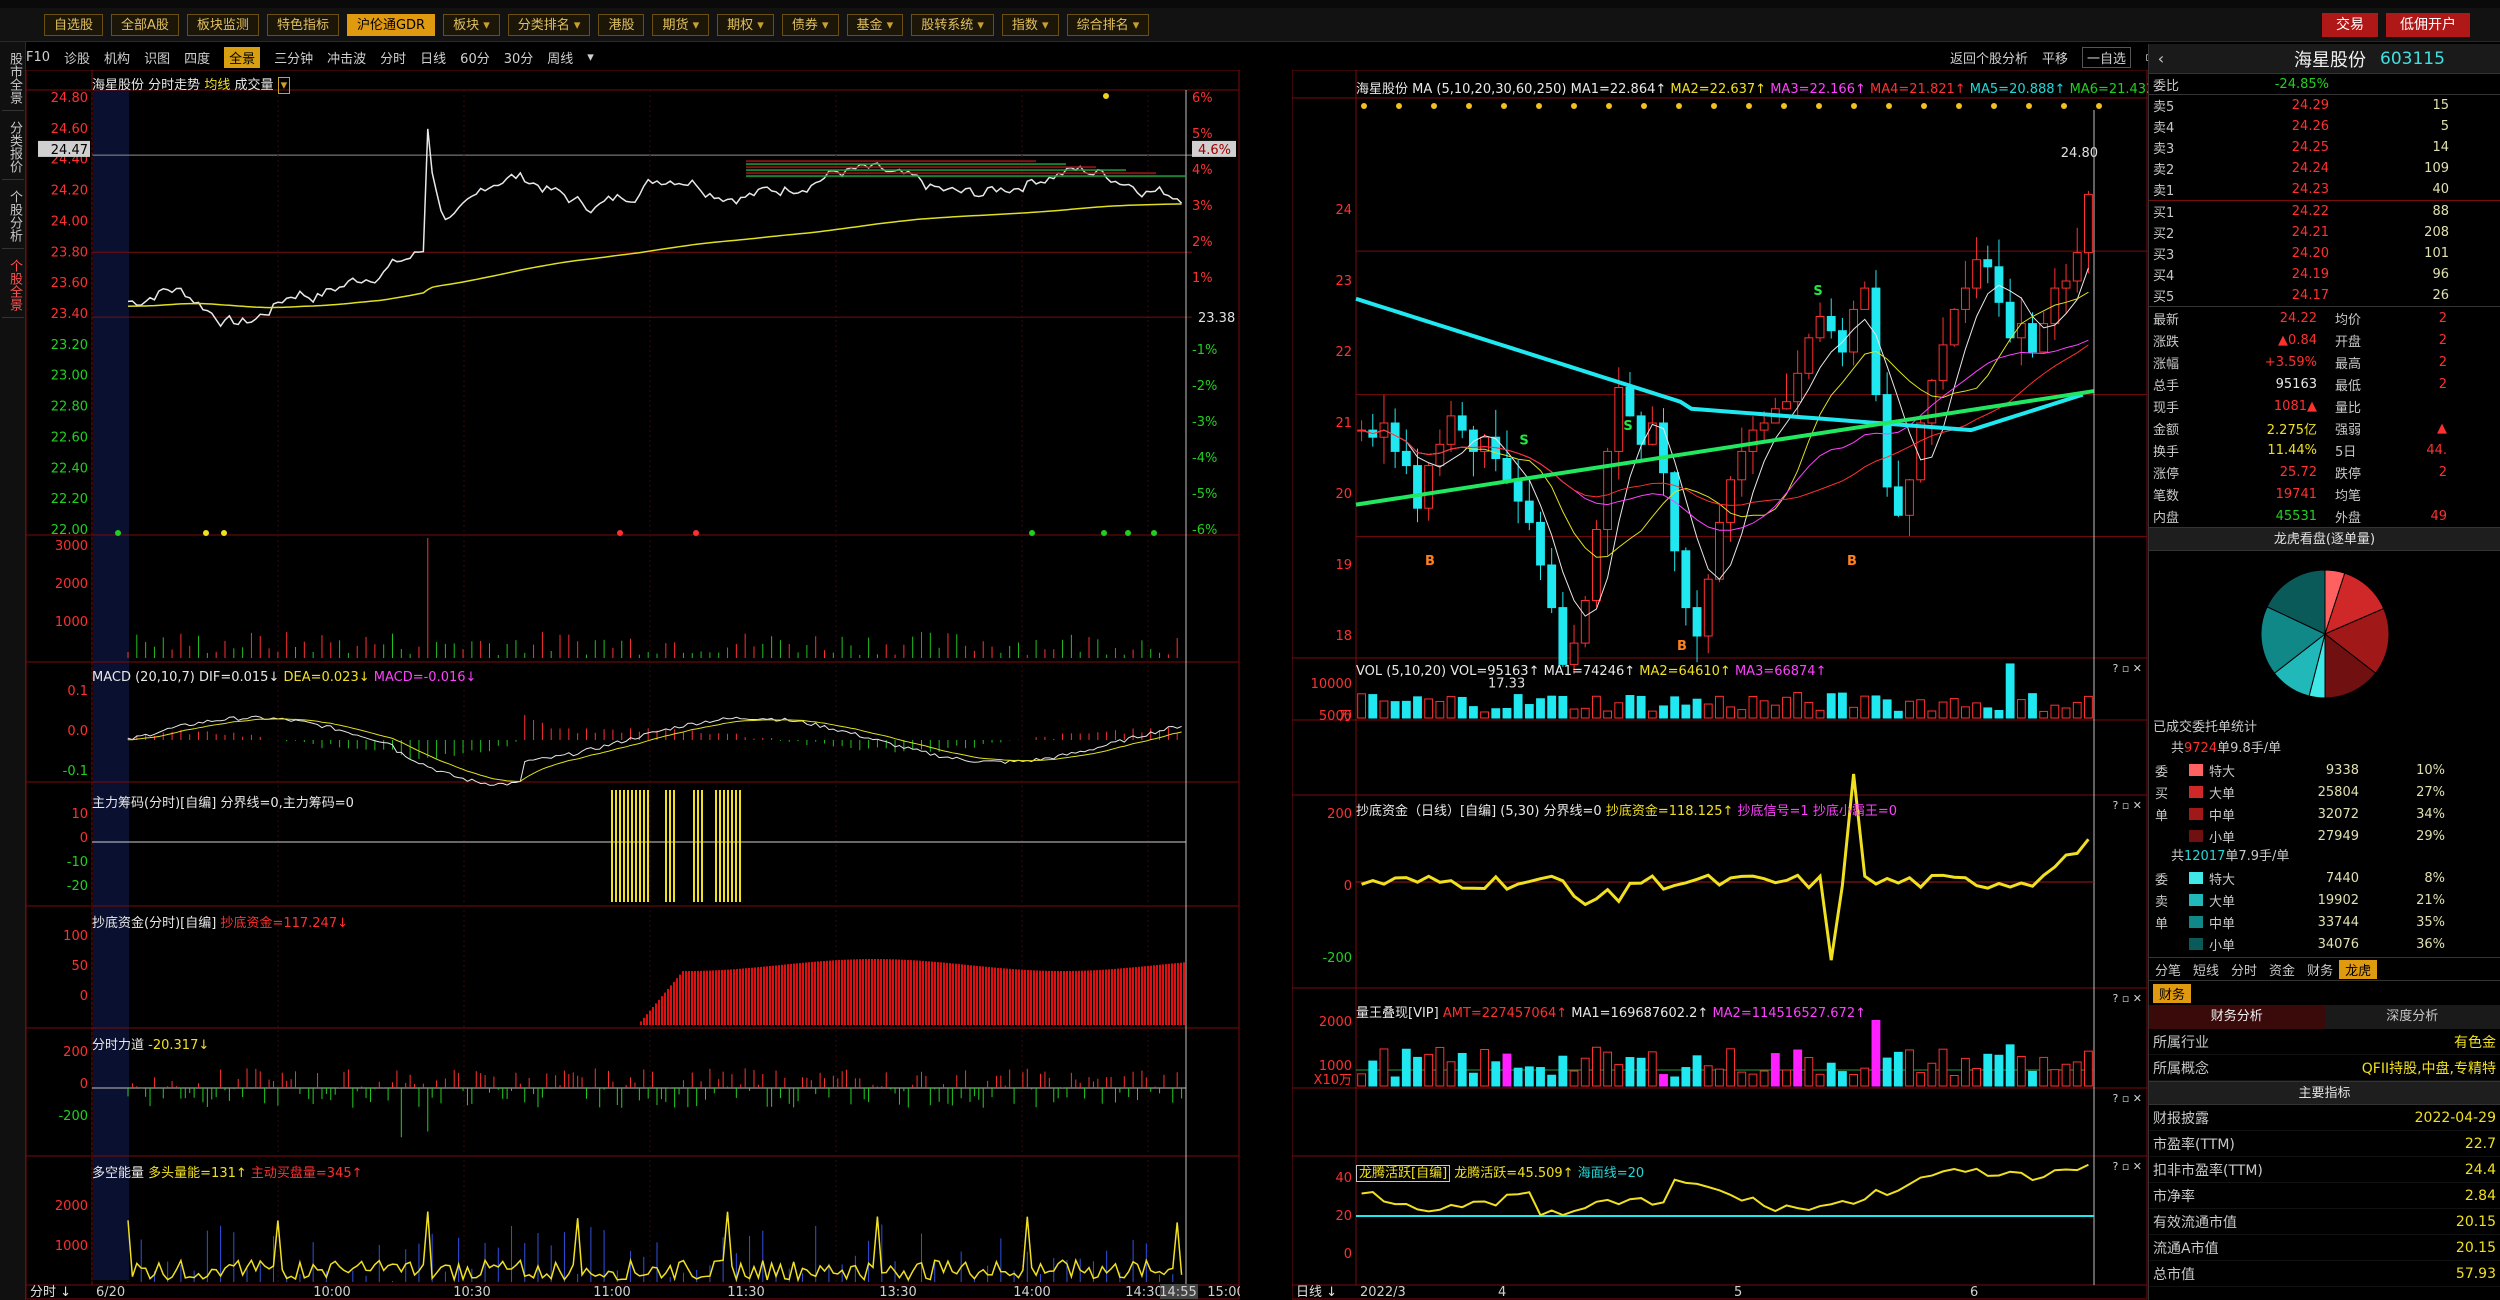 Image resolution: width=2500 pixels, height=1300 pixels. Describe the element at coordinates (2324, 232) in the screenshot. I see `bid-row: 买2 24.21 208` at that location.